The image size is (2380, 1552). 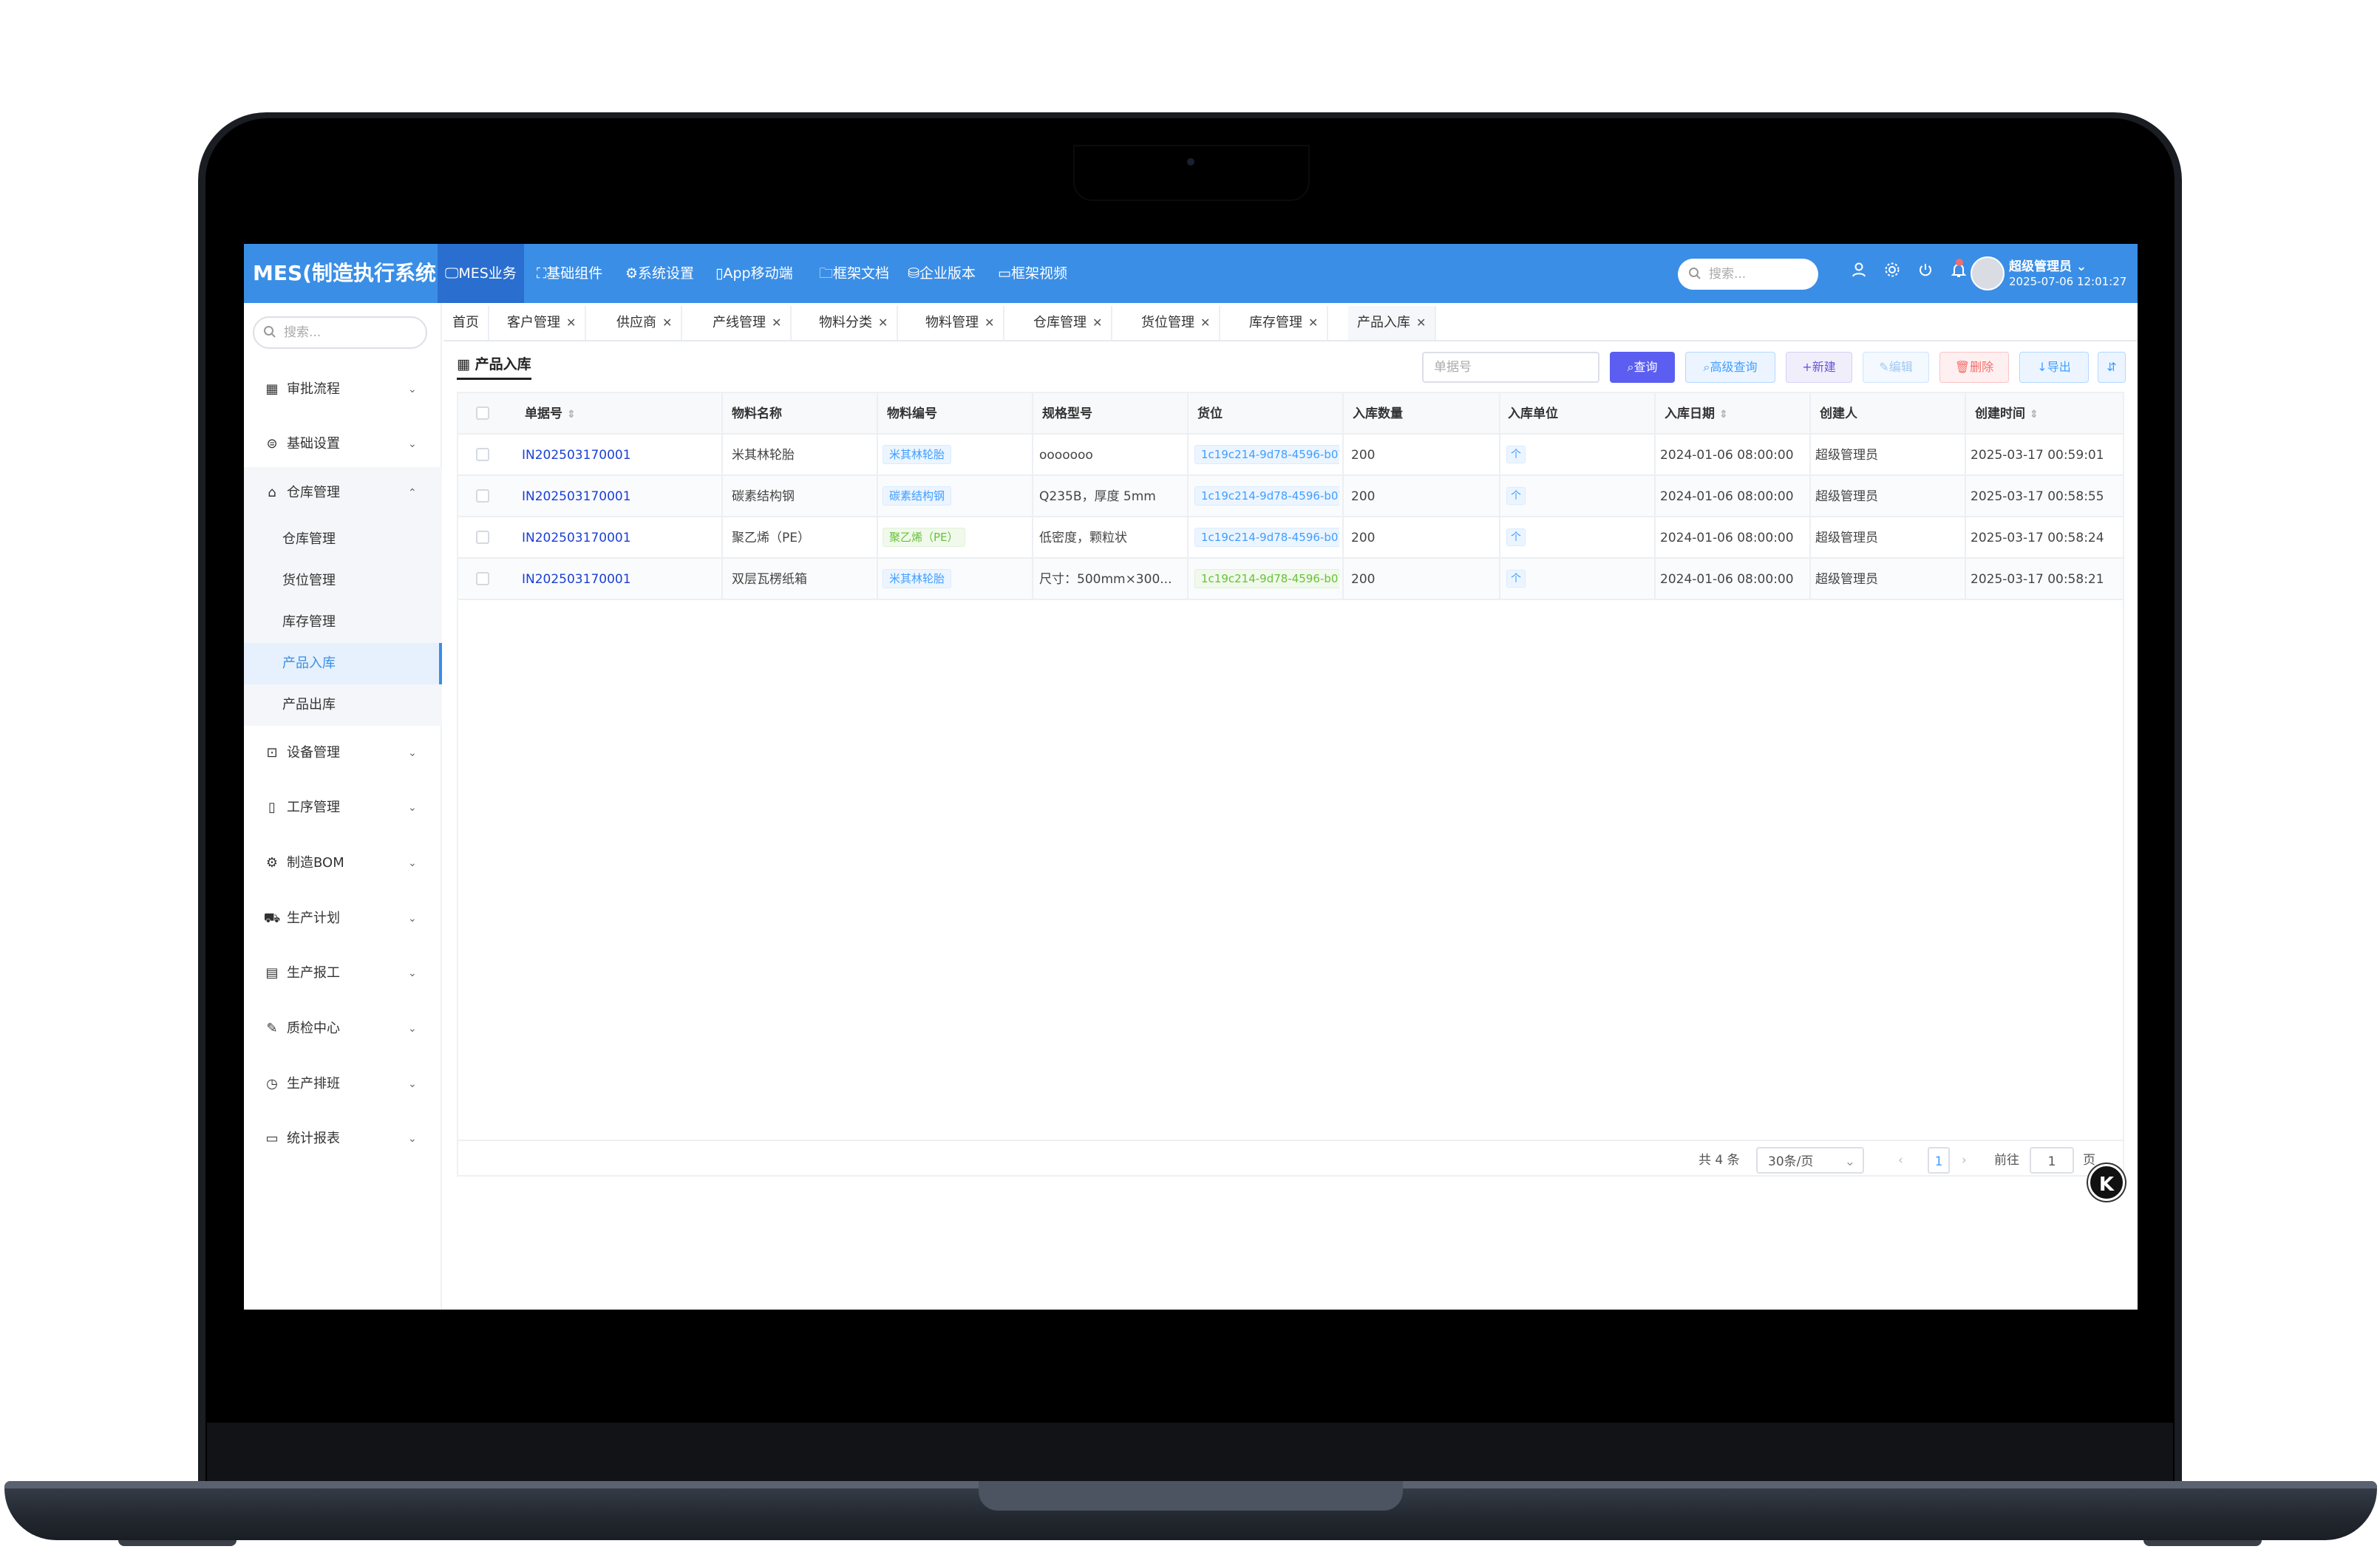 I want to click on export-button: ↓导出, so click(x=2054, y=367).